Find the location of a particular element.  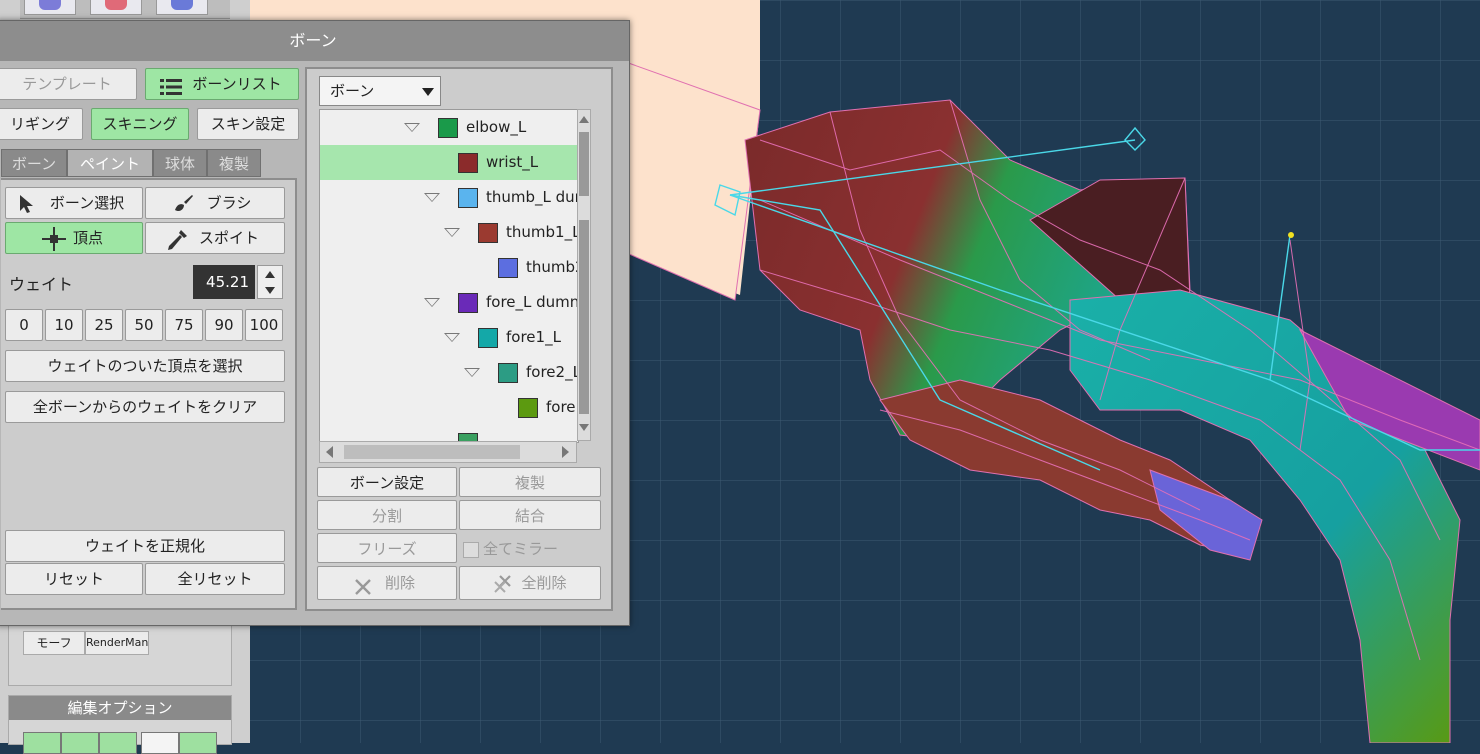

tree-row-elbow: elbow_L is located at coordinates (449, 127).